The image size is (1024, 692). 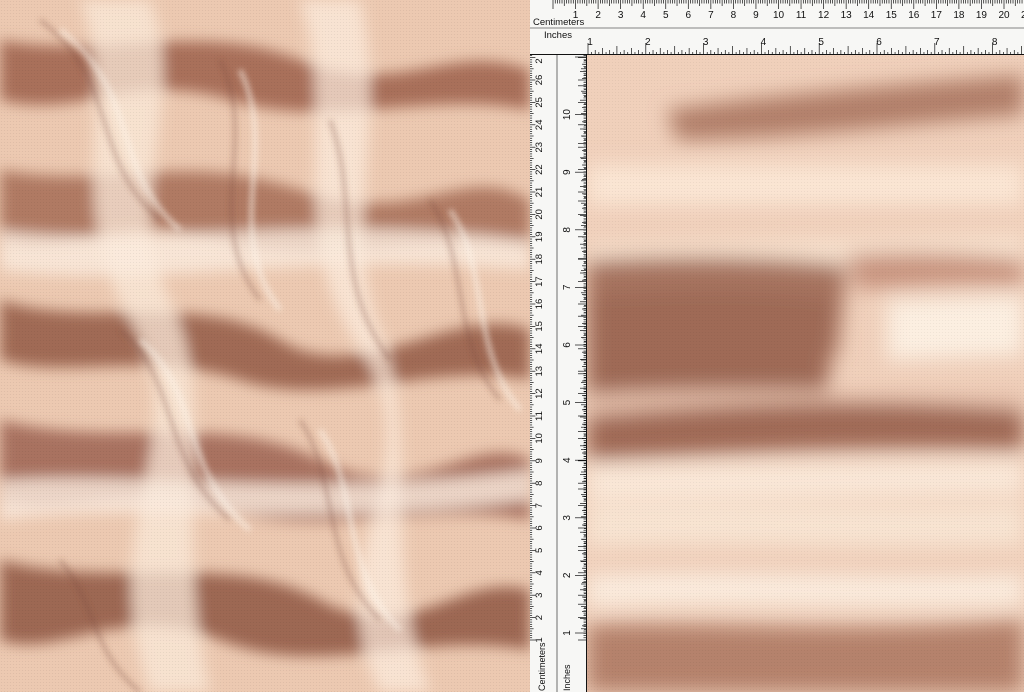 What do you see at coordinates (539, 483) in the screenshot?
I see `ruler-cm-label-vertical: 8` at bounding box center [539, 483].